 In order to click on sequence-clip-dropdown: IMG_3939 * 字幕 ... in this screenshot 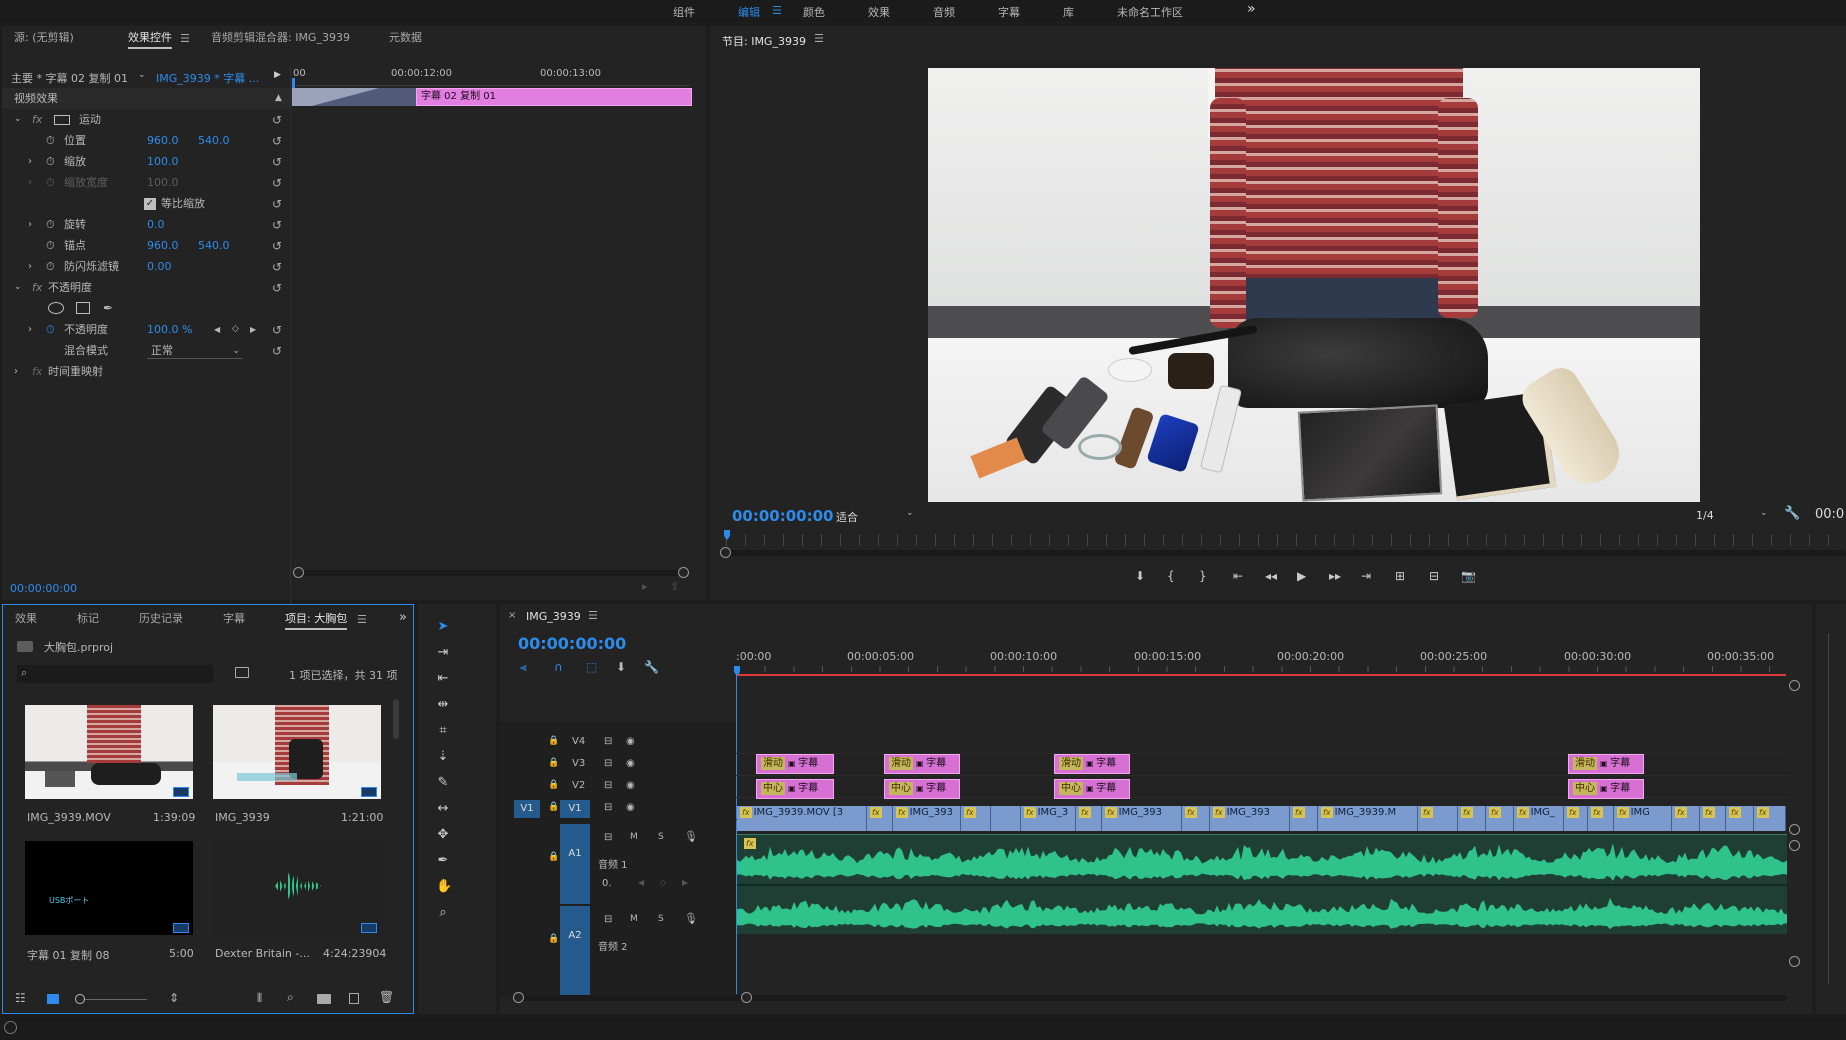, I will do `click(207, 78)`.